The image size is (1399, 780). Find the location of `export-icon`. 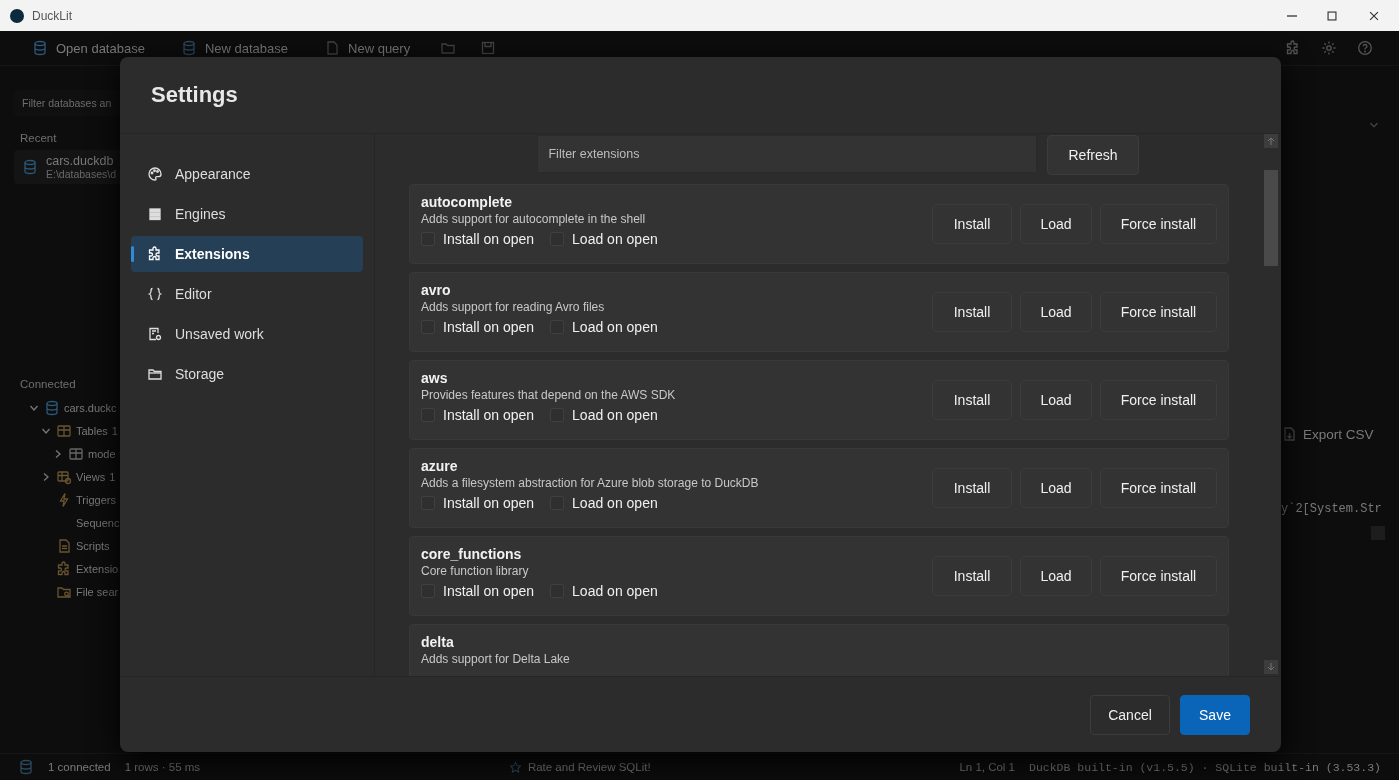

export-icon is located at coordinates (1289, 434).